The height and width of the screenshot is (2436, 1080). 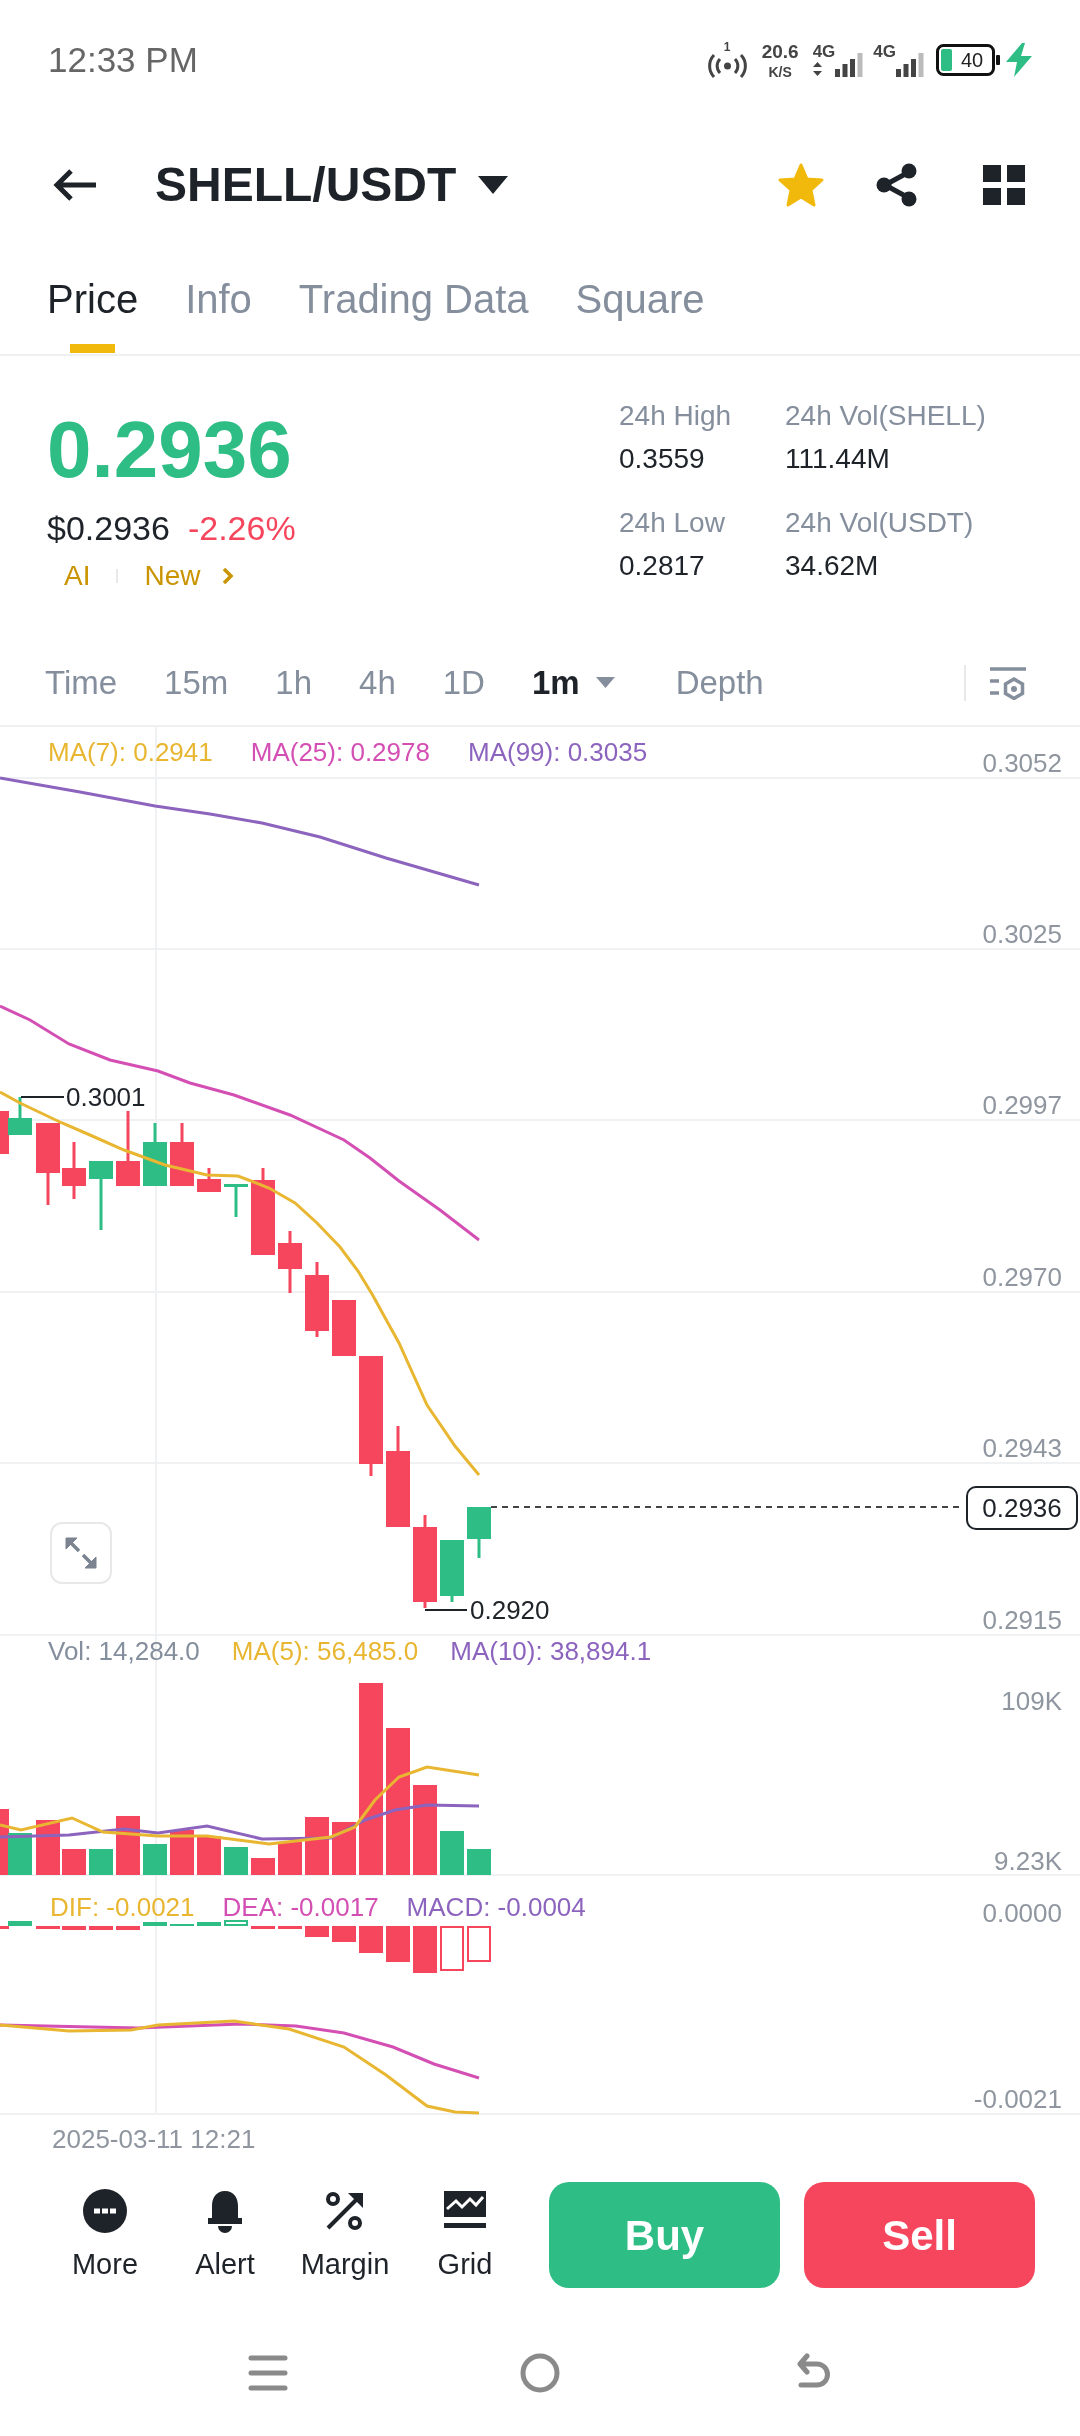 I want to click on stat-value: 0.2817, so click(x=662, y=566).